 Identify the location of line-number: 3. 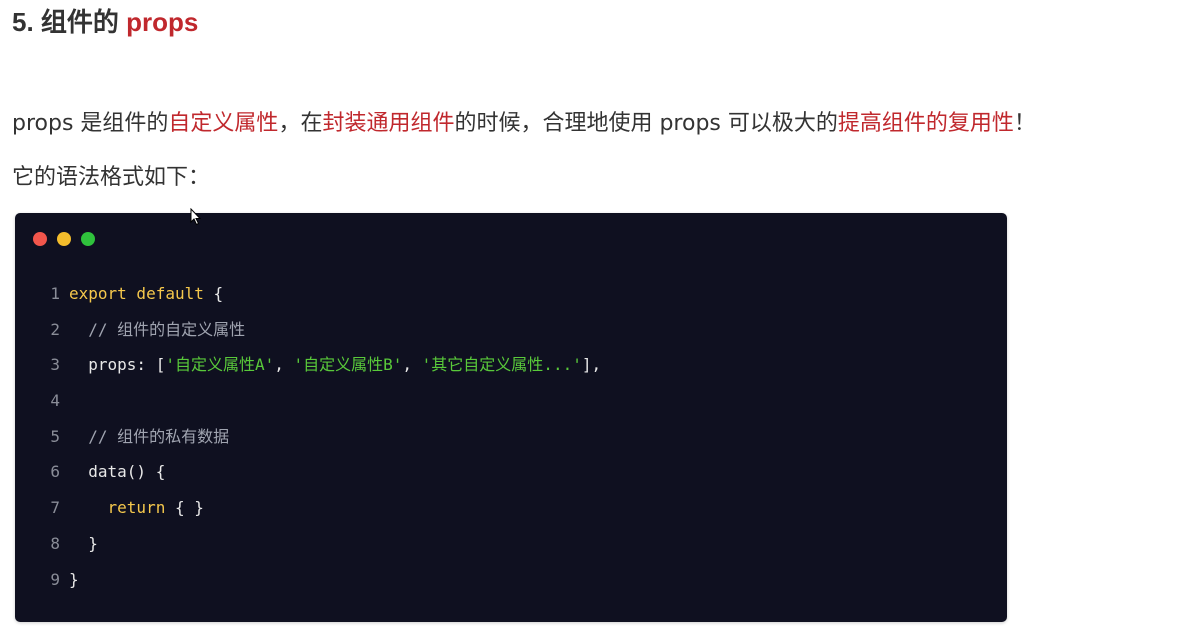
(55, 365).